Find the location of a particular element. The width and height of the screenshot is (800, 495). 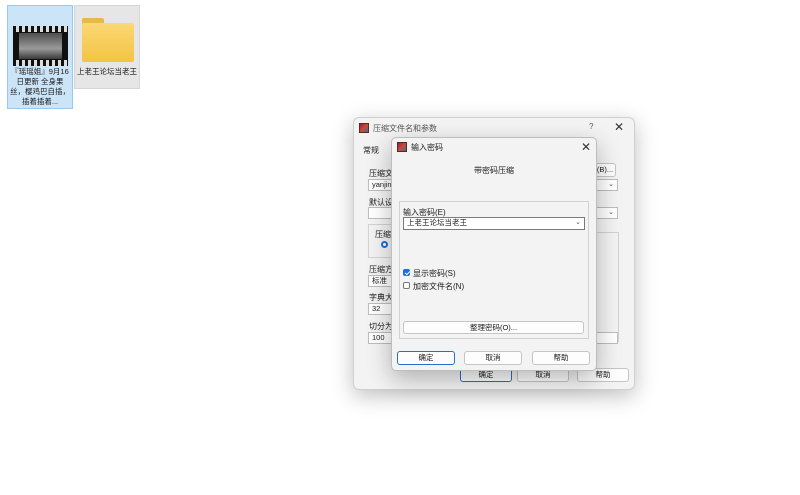

folder-label: 上老王论坛当老王 is located at coordinates (107, 71).